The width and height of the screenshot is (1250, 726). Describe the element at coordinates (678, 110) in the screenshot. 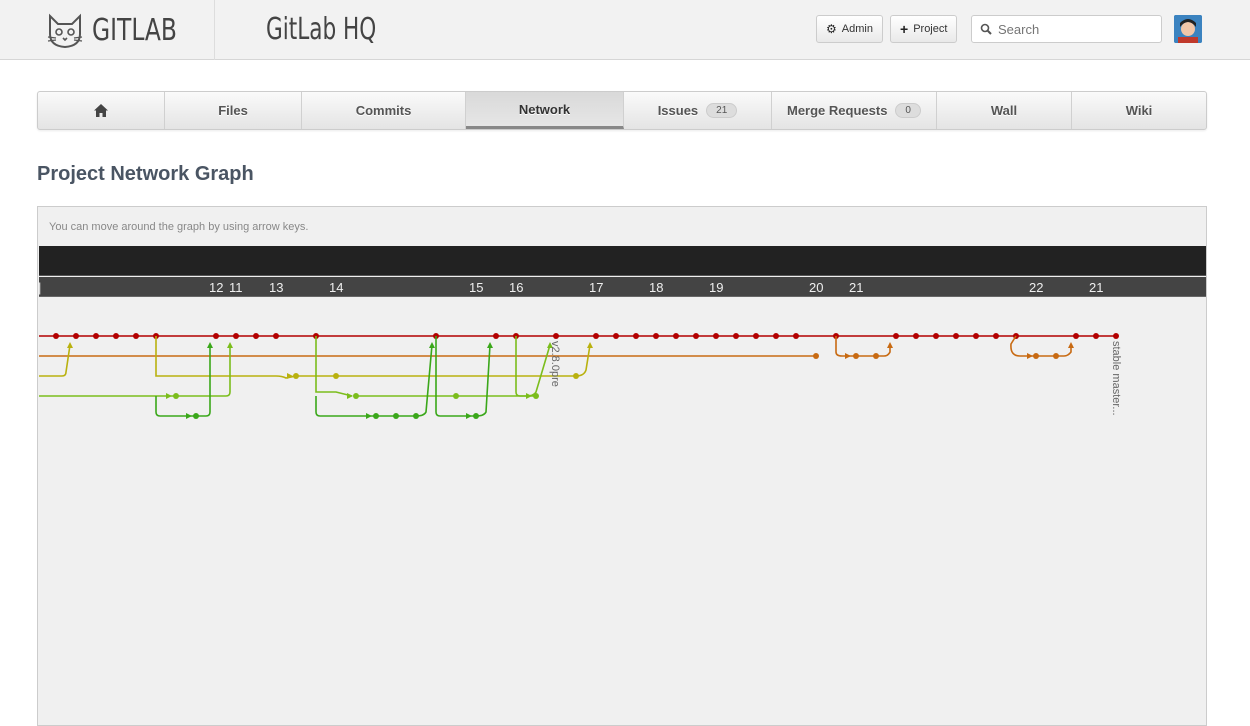

I see `tab-issues-label: Issues` at that location.